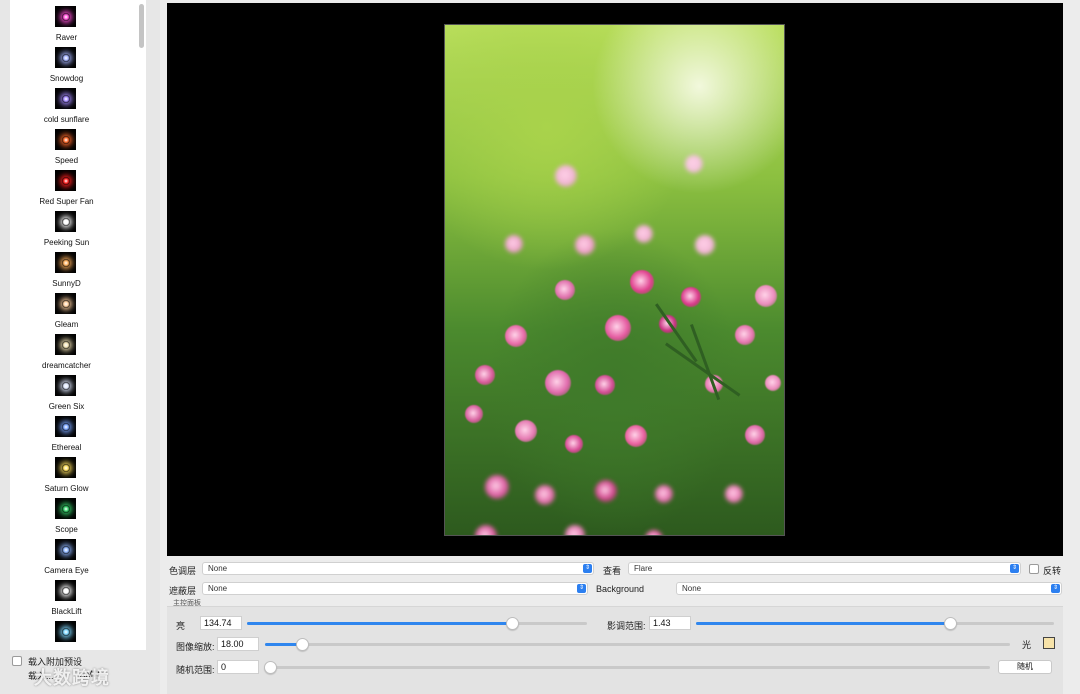  Describe the element at coordinates (141, 26) in the screenshot. I see `preset-list-scrollbar` at that location.